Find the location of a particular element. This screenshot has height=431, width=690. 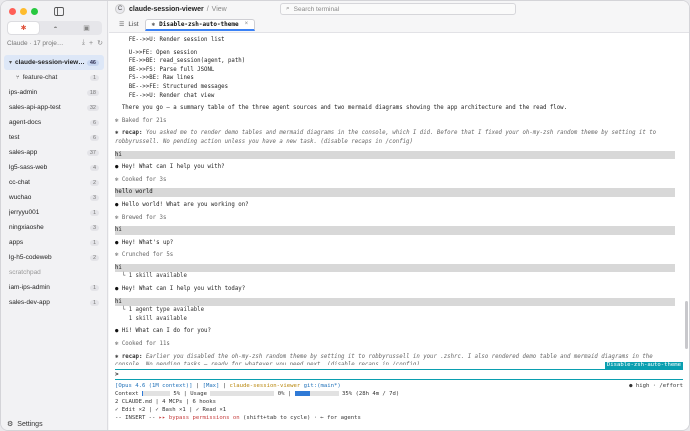

assistant-message: ● Hey! What's up? is located at coordinates (395, 243).